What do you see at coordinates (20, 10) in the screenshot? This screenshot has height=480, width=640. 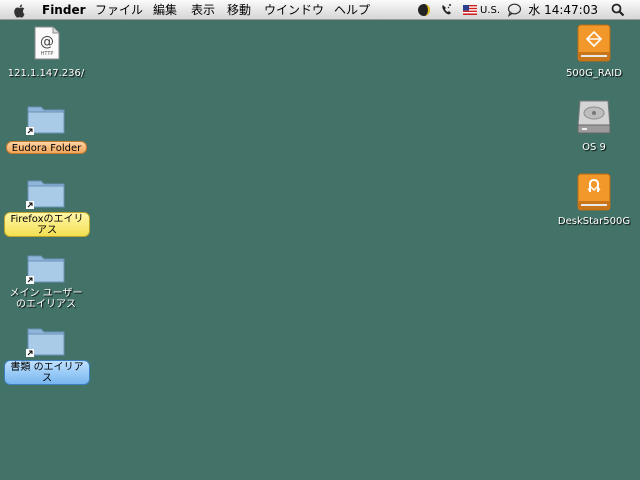 I see `apple-menu-icon` at bounding box center [20, 10].